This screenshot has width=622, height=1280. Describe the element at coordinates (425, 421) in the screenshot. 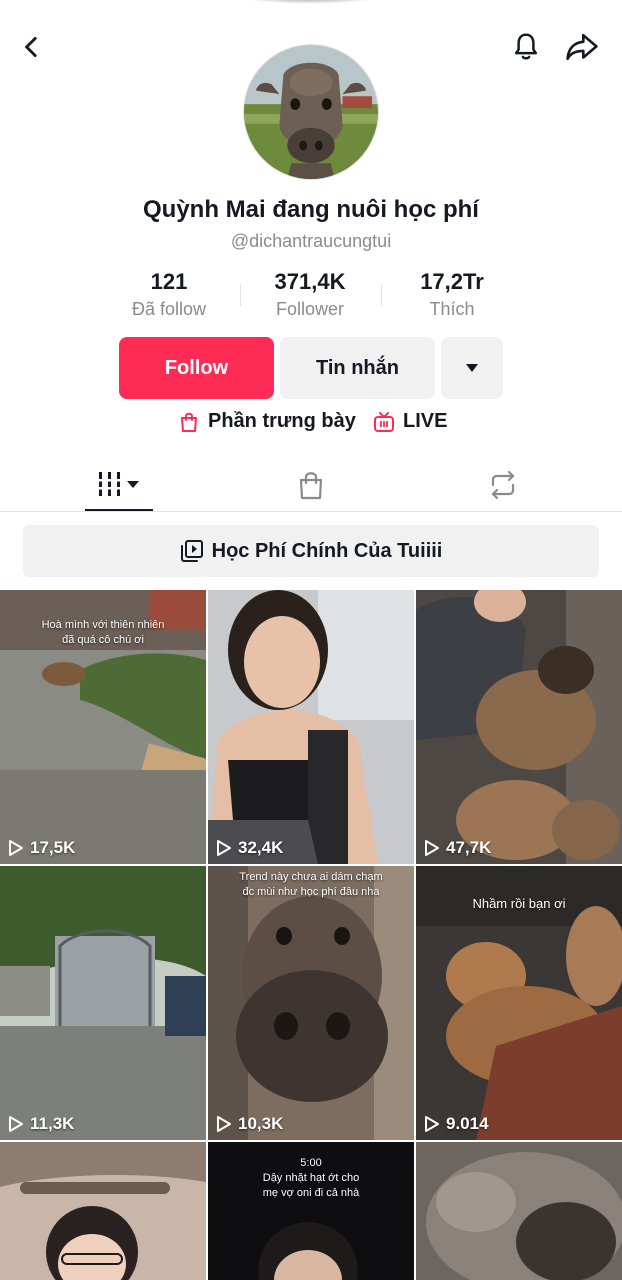

I see `live-label: LIVE` at that location.